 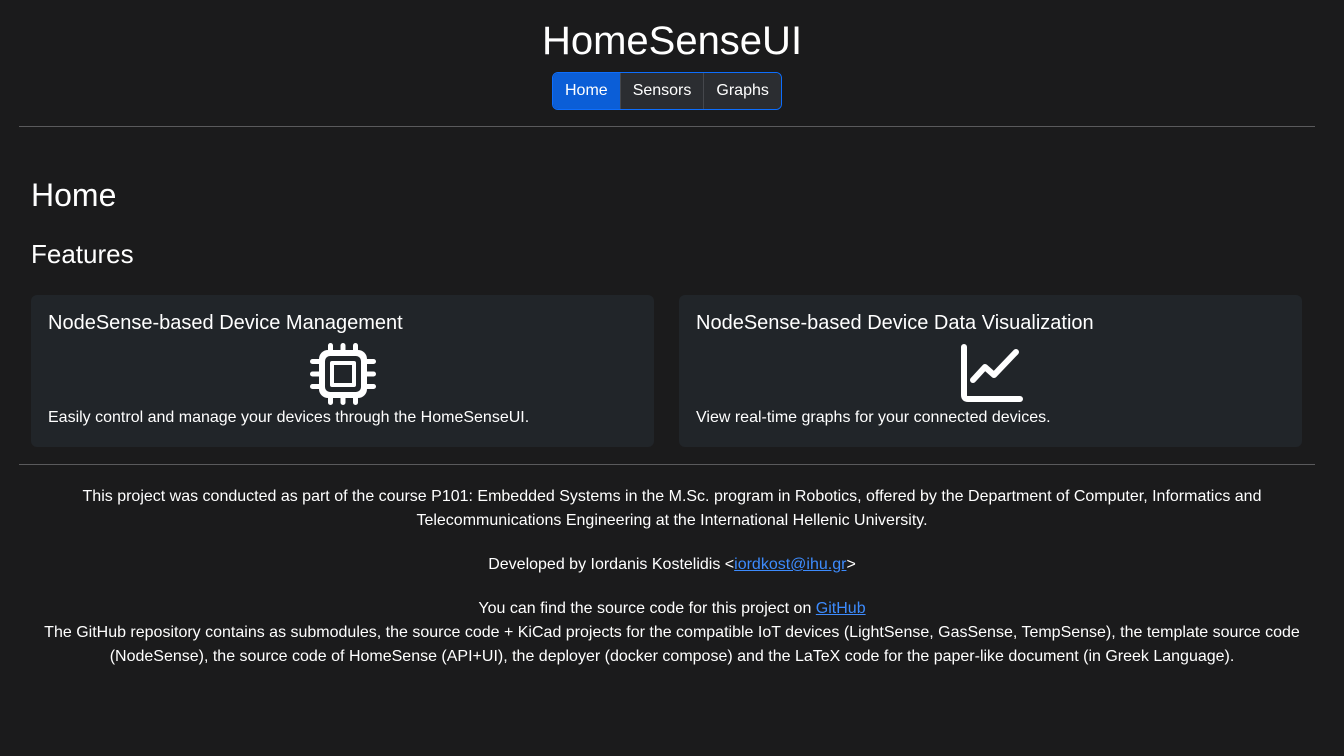 I want to click on page-title: Home, so click(x=74, y=195).